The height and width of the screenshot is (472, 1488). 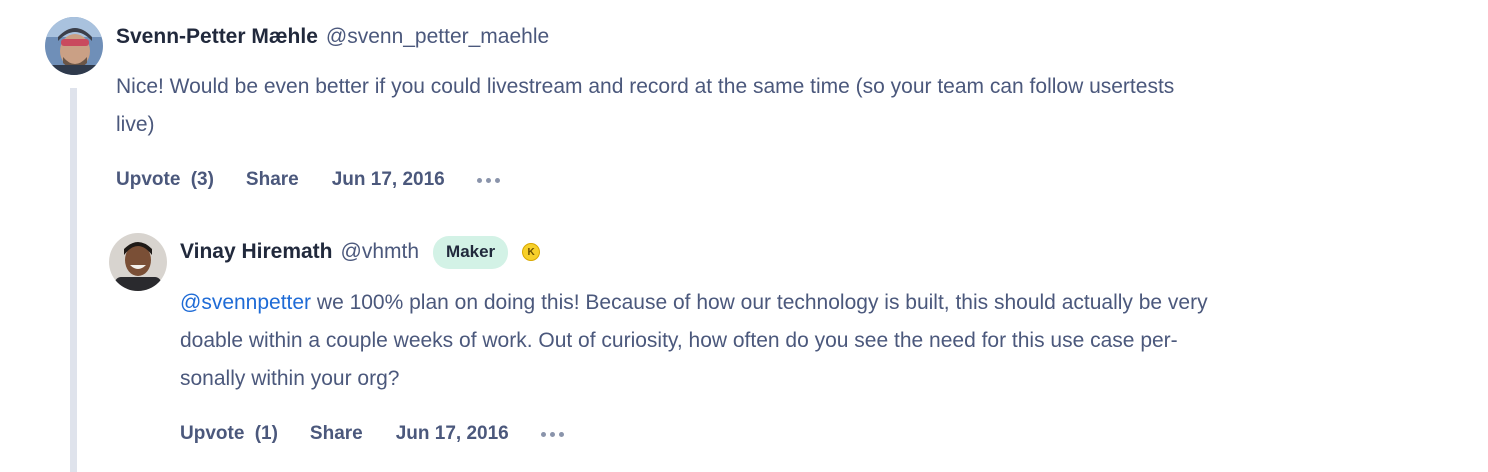 I want to click on upvote-button: Upvote (1), so click(x=229, y=434).